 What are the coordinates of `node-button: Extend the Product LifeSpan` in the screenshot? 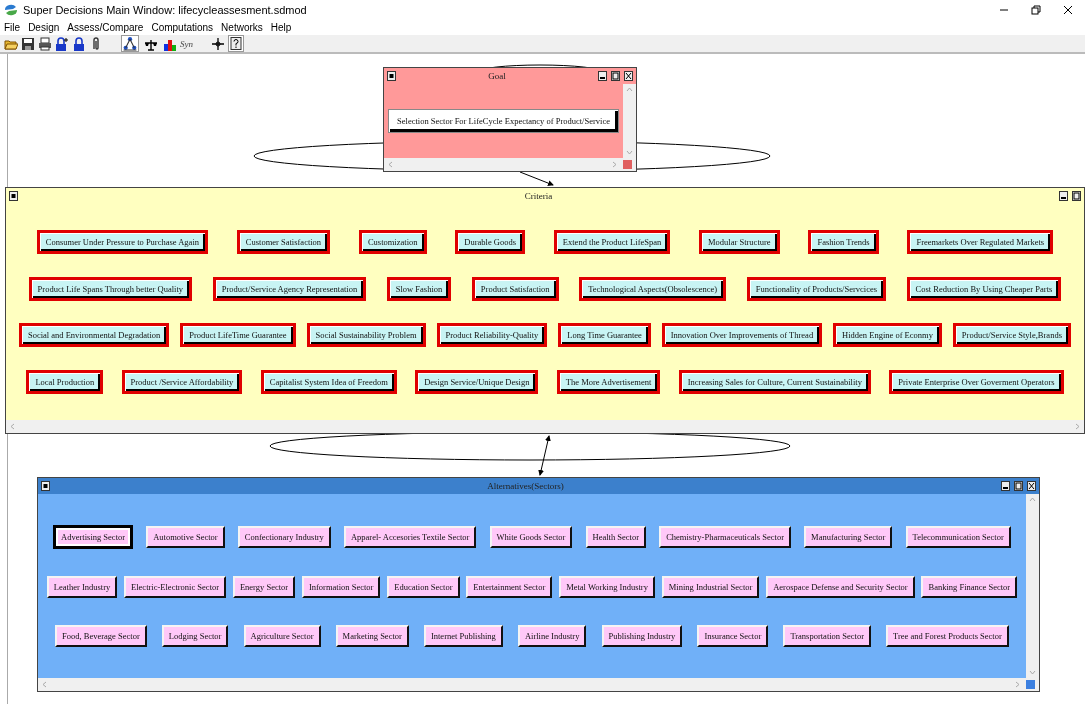 It's located at (612, 242).